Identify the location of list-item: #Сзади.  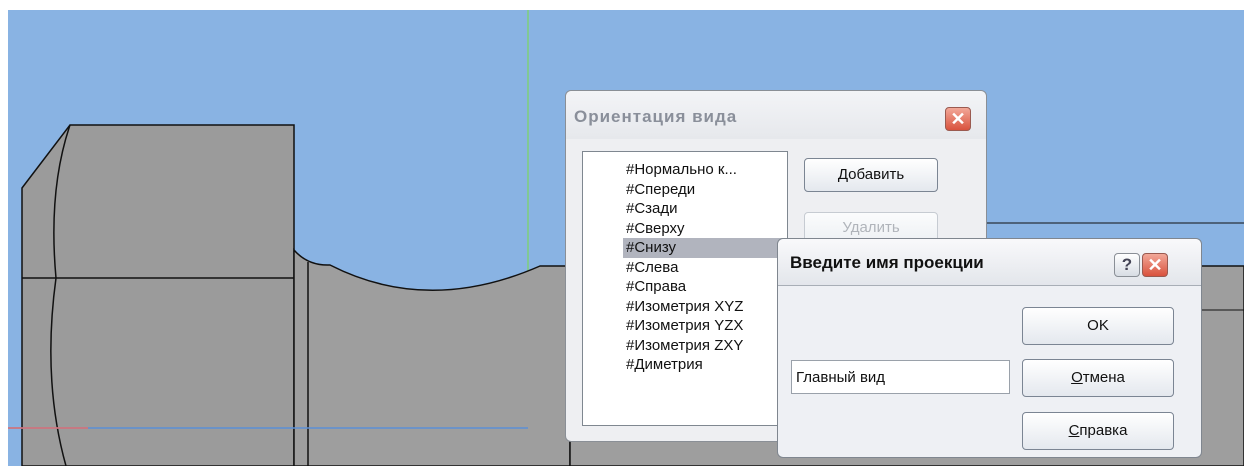
(705, 209).